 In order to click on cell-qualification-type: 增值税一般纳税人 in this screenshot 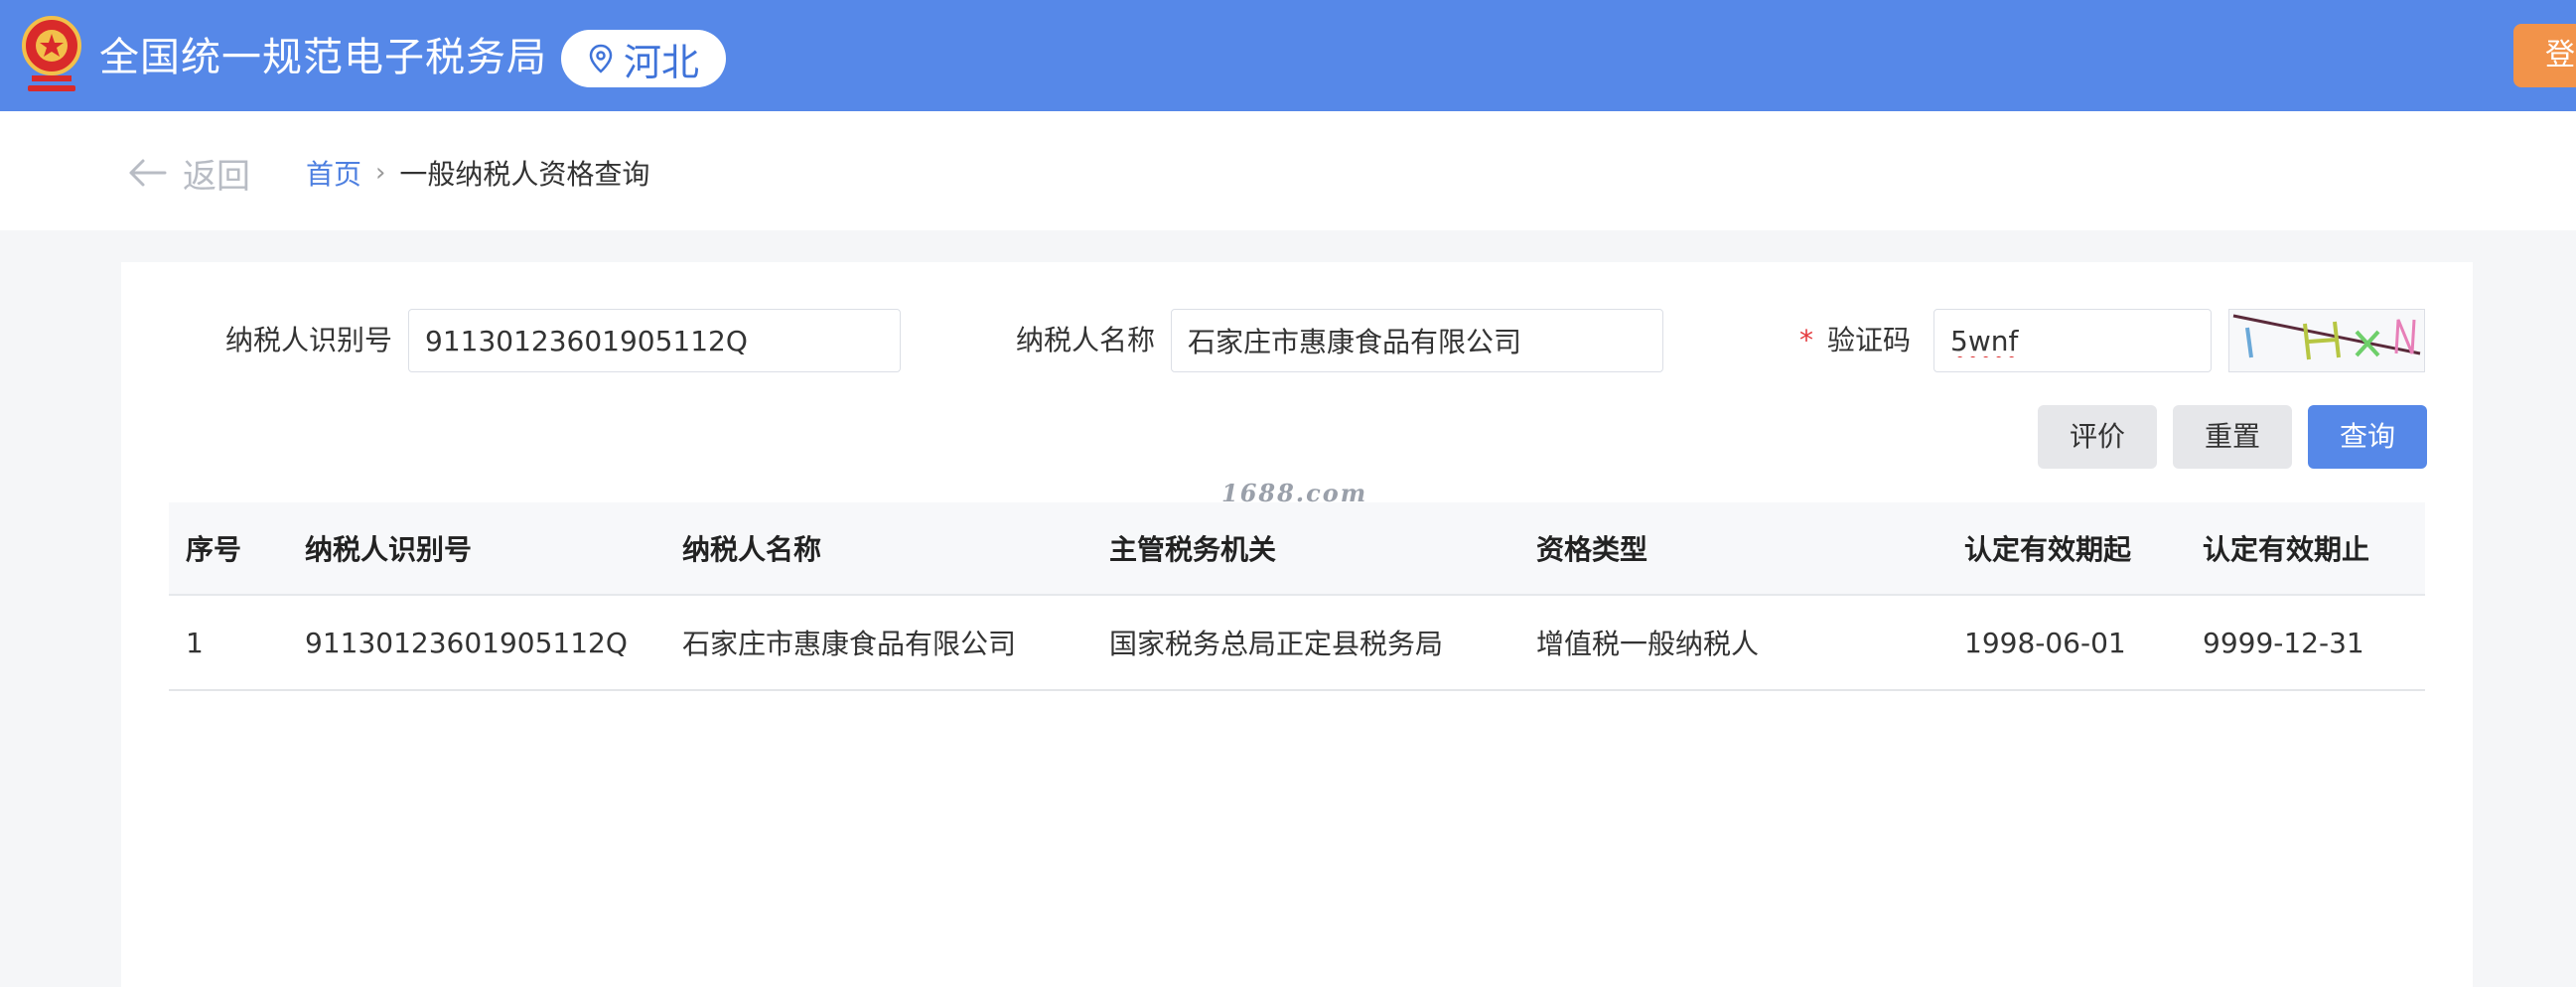, I will do `click(1648, 644)`.